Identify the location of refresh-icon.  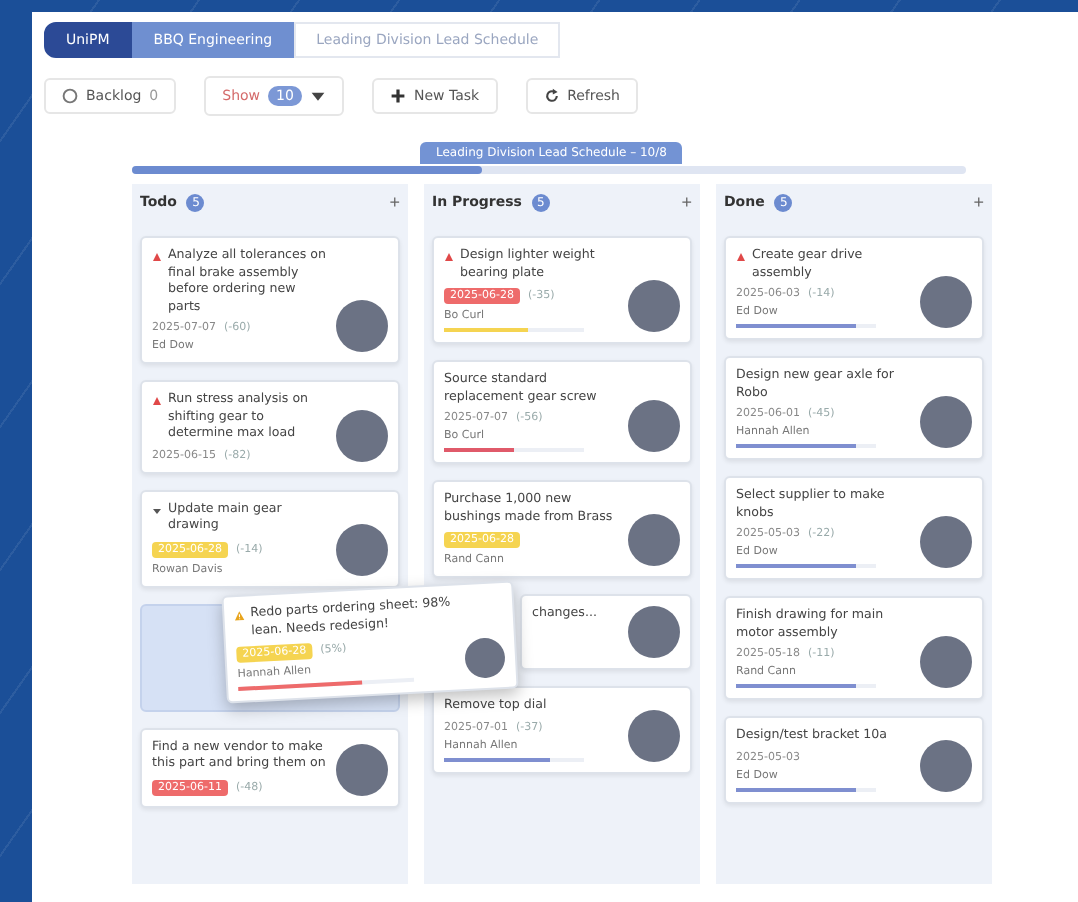
(551, 96).